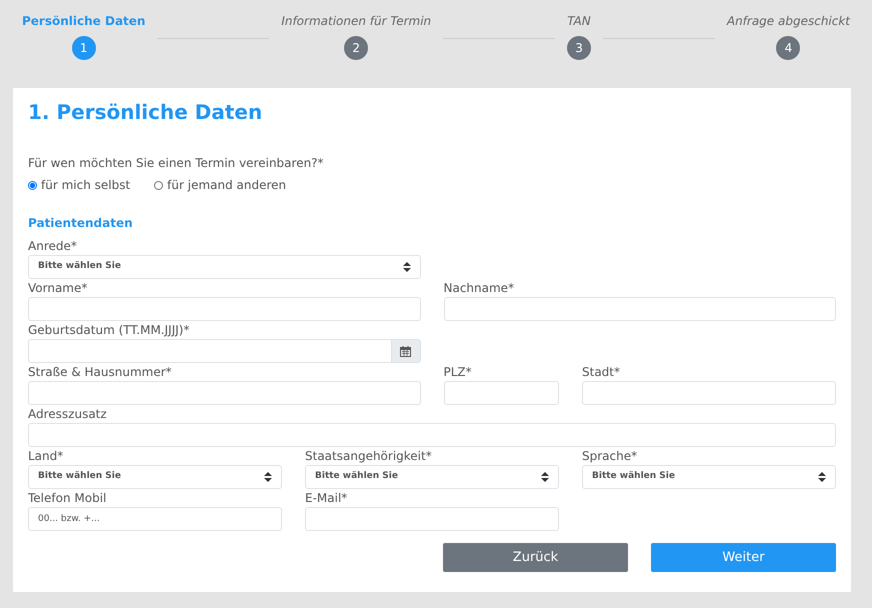 This screenshot has width=872, height=608. I want to click on step-number: 1, so click(84, 48).